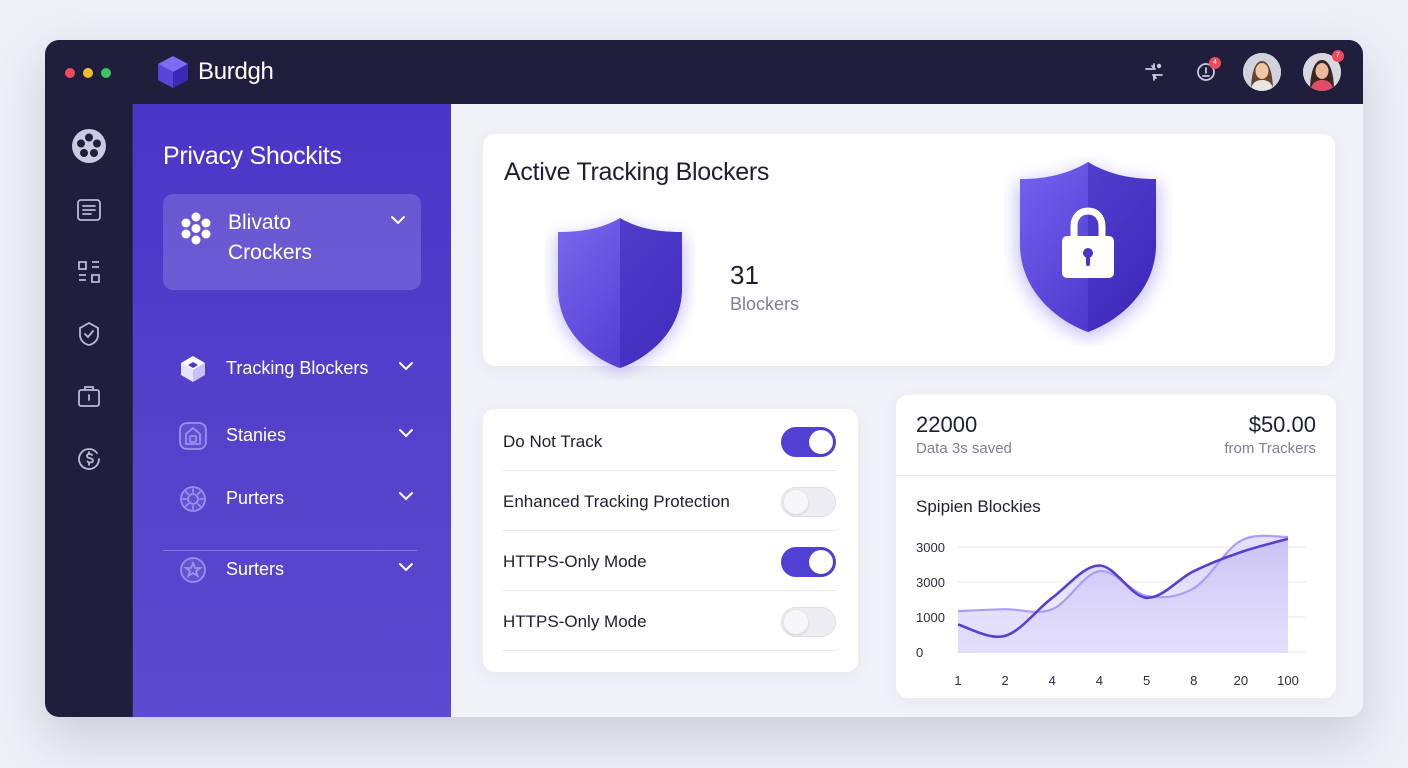 The width and height of the screenshot is (1408, 768). What do you see at coordinates (669, 561) in the screenshot?
I see `toggle-row-https-only: HTTPS-Only Mode` at bounding box center [669, 561].